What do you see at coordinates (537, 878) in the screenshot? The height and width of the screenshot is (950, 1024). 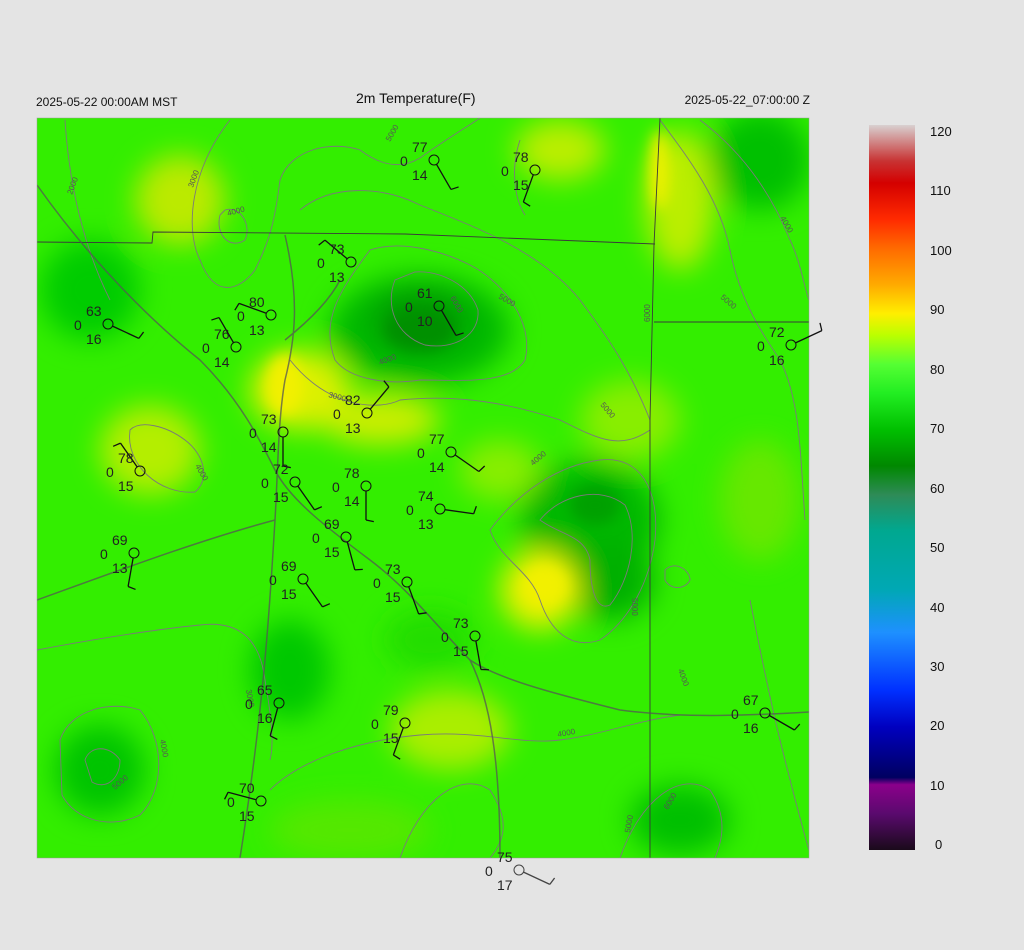 I see `wind-barb` at bounding box center [537, 878].